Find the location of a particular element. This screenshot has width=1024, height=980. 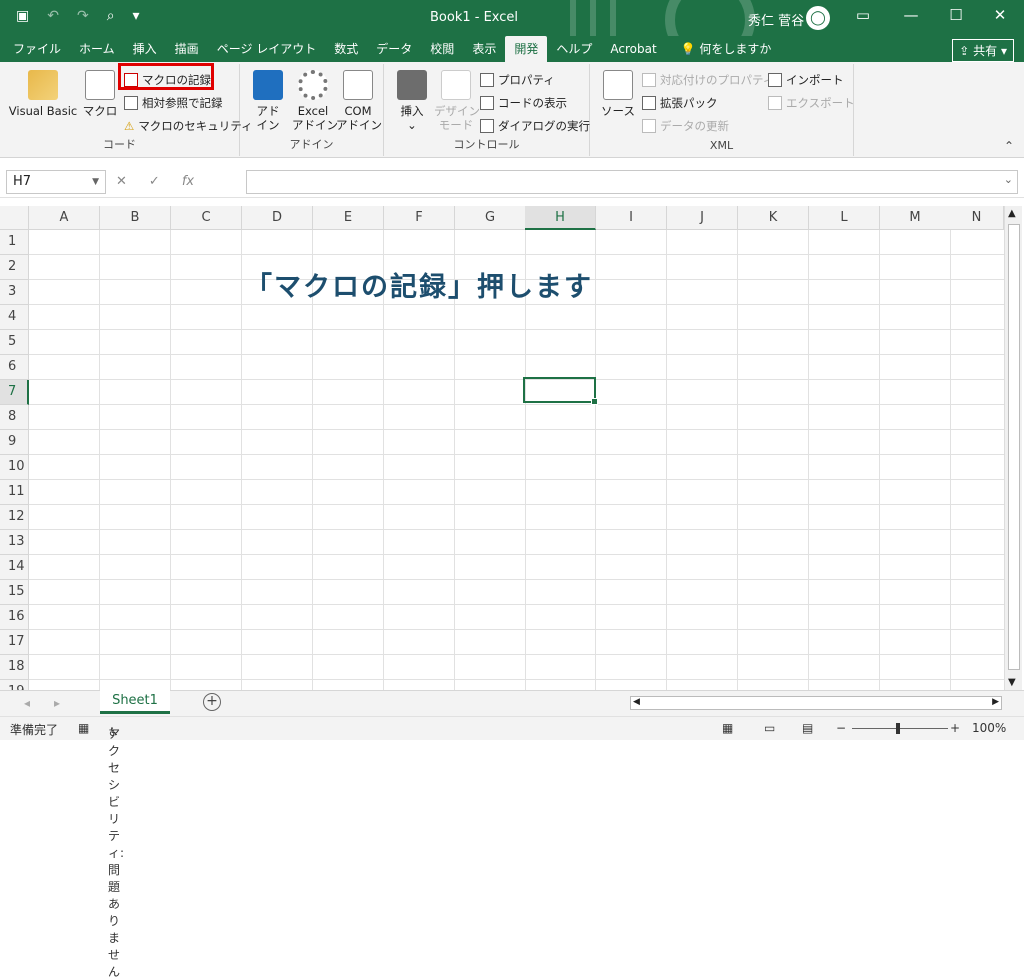

redo-icon: ↷ is located at coordinates (83, 16).